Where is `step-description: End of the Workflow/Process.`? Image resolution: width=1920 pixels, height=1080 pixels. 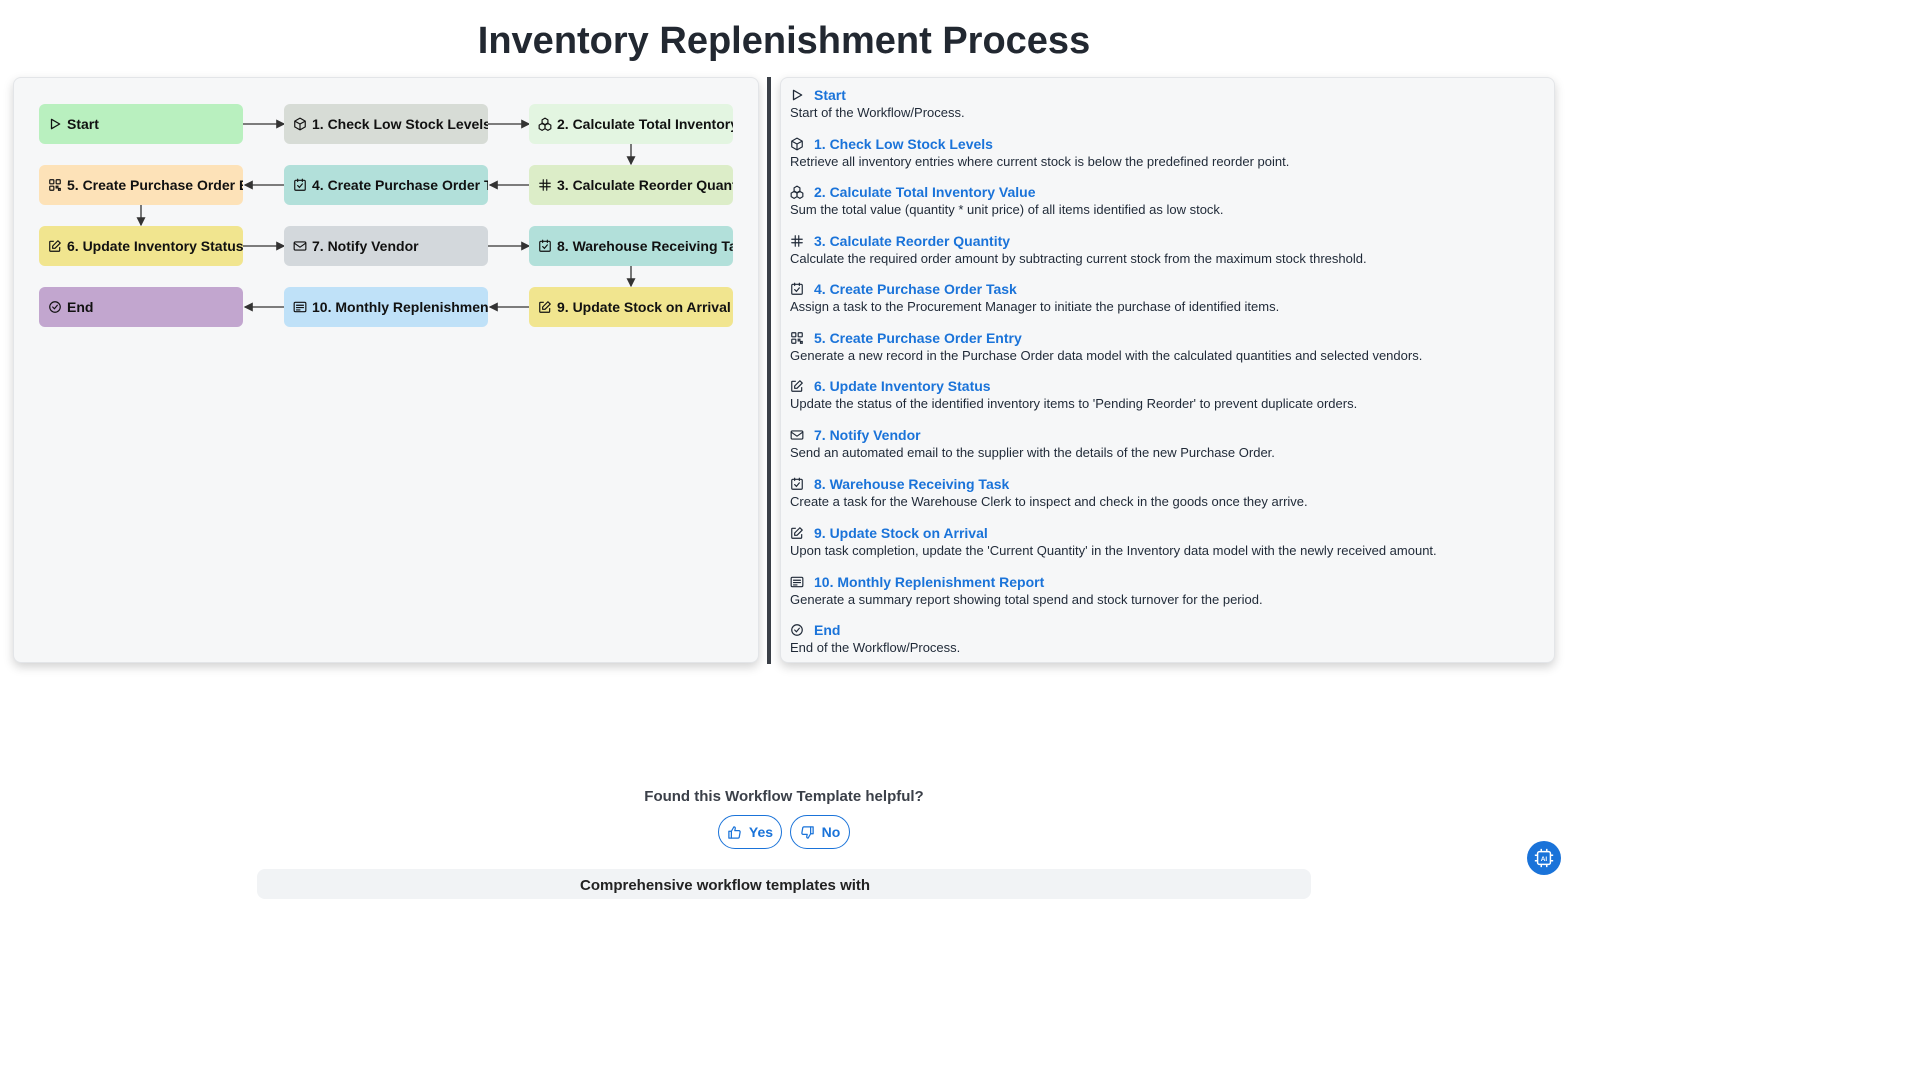 step-description: End of the Workflow/Process. is located at coordinates (875, 647).